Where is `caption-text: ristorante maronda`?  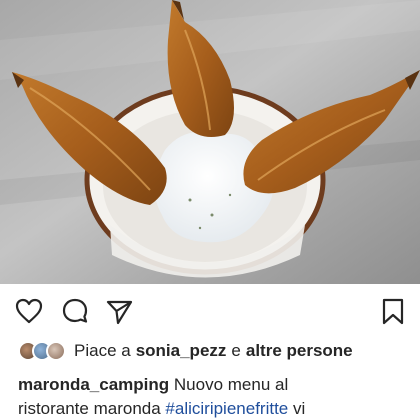
caption-text: ristorante maronda is located at coordinates (89, 408).